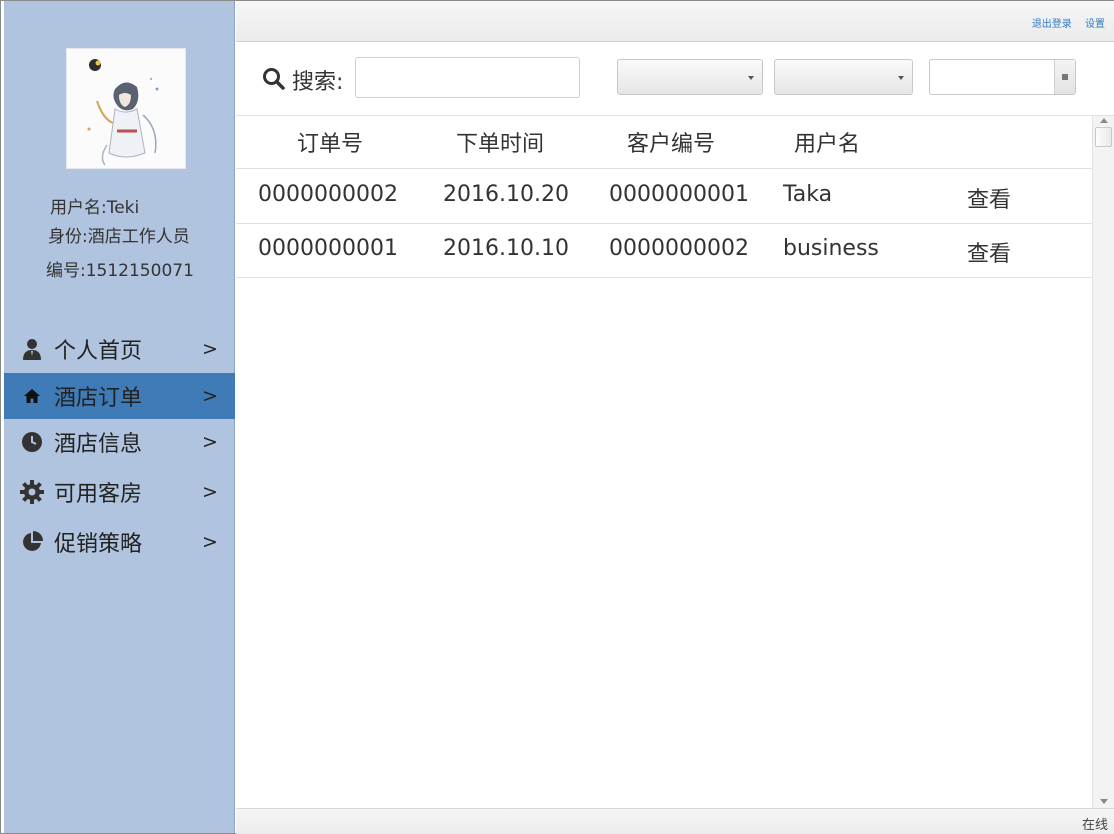  What do you see at coordinates (274, 79) in the screenshot?
I see `search-icon` at bounding box center [274, 79].